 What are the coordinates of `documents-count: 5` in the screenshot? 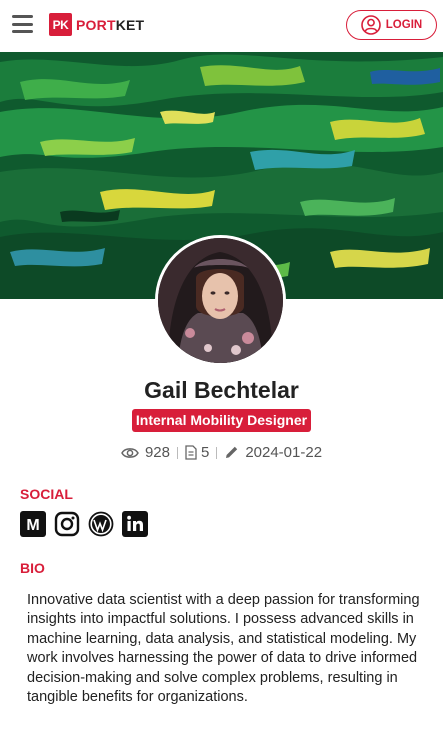 It's located at (205, 452).